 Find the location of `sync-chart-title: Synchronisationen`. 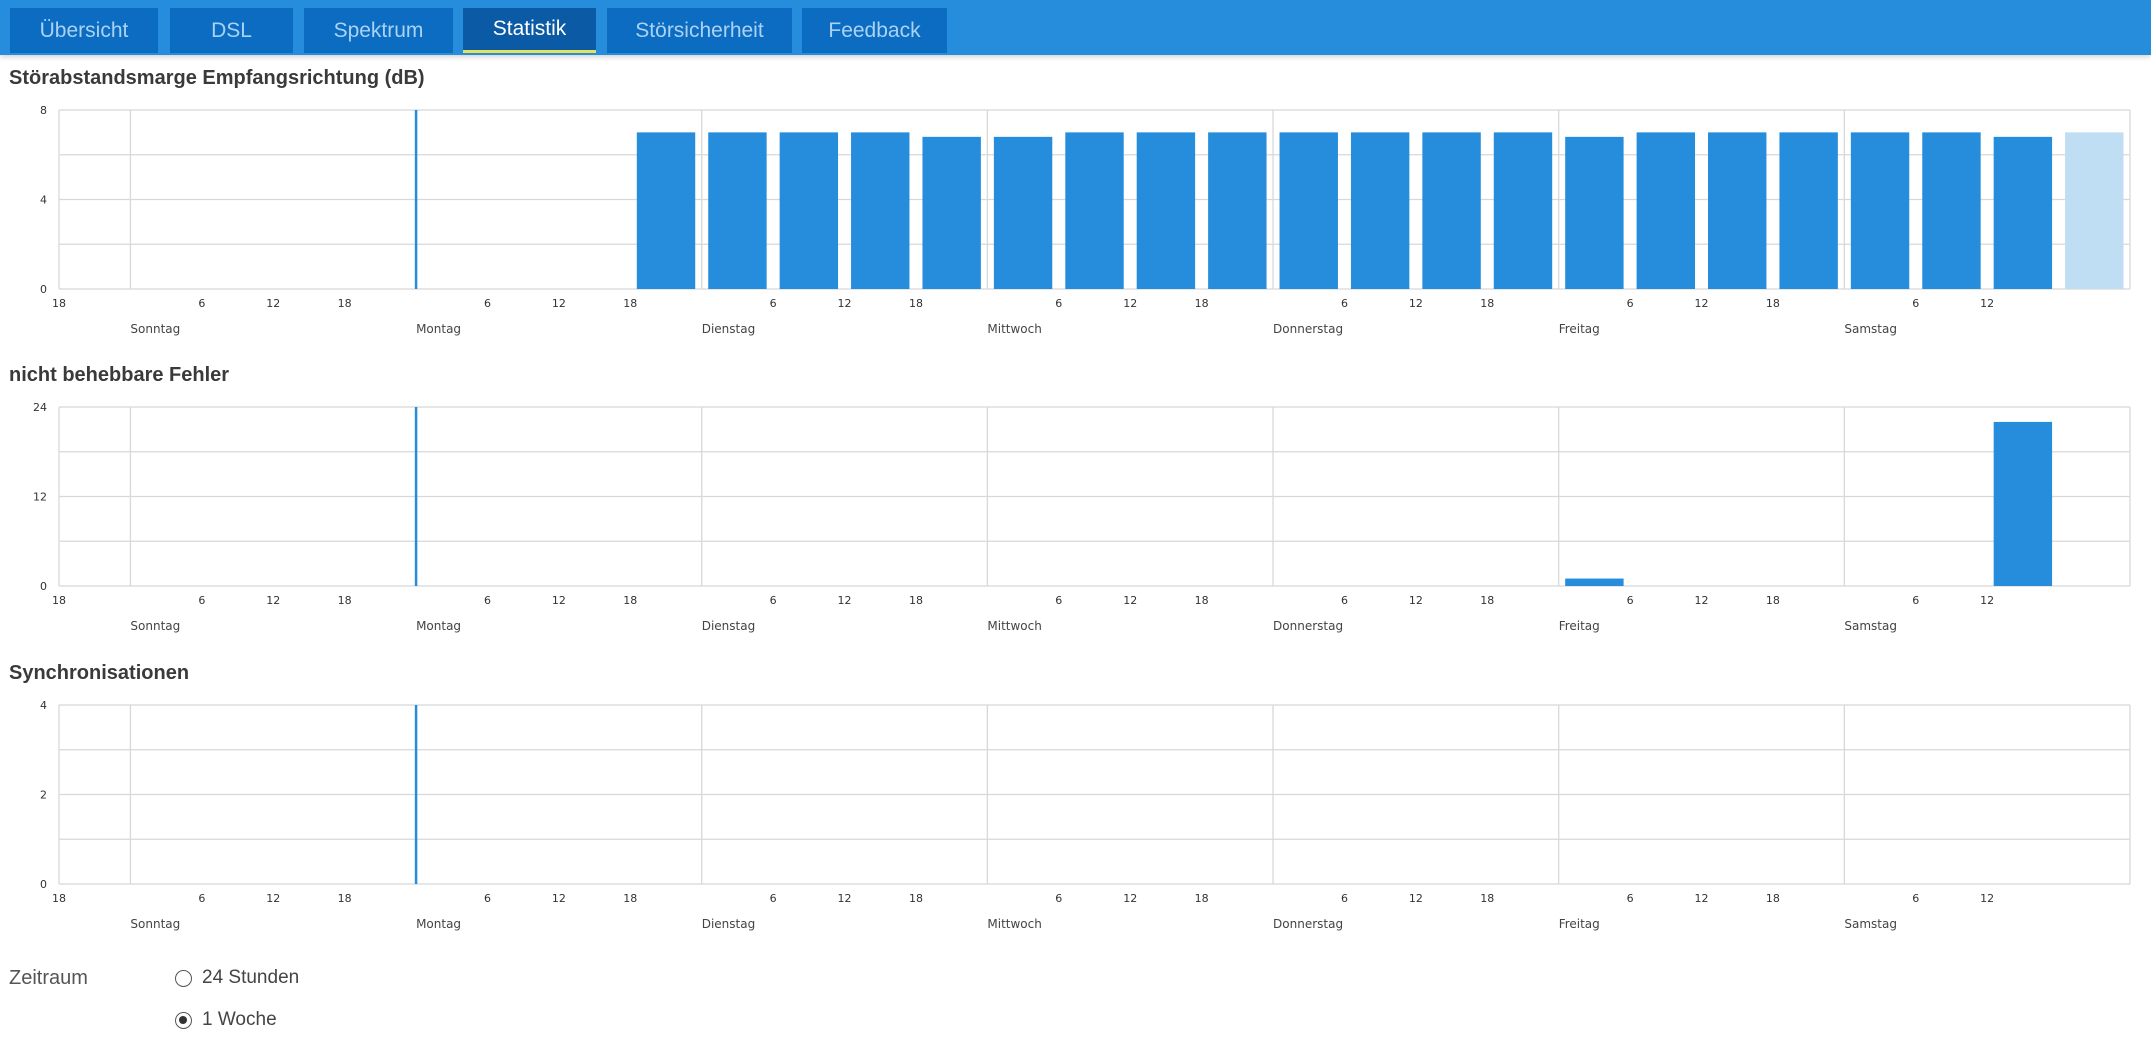

sync-chart-title: Synchronisationen is located at coordinates (99, 673).